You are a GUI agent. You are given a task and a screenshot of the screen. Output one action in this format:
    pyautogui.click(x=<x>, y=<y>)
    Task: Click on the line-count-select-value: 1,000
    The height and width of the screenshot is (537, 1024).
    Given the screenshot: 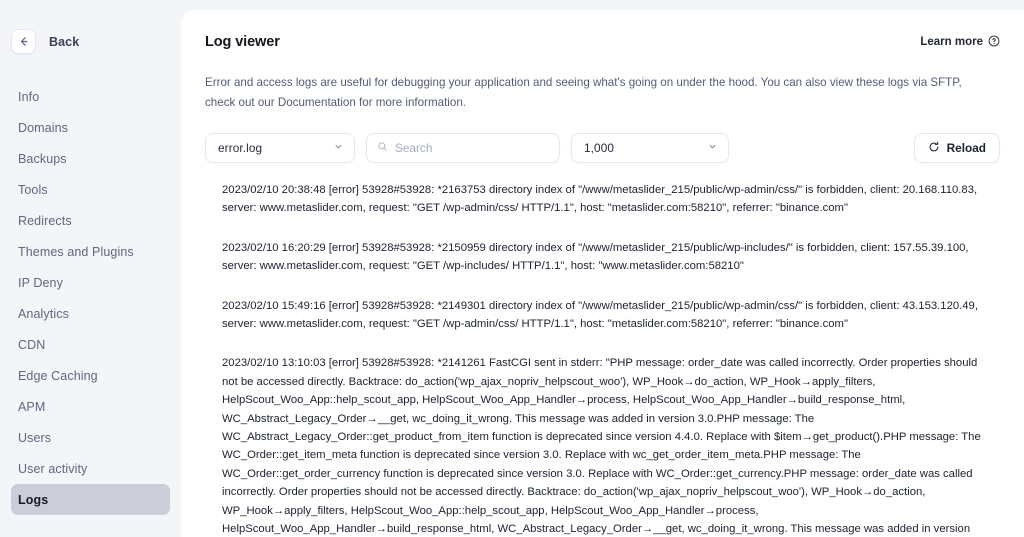 What is the action you would take?
    pyautogui.click(x=599, y=148)
    